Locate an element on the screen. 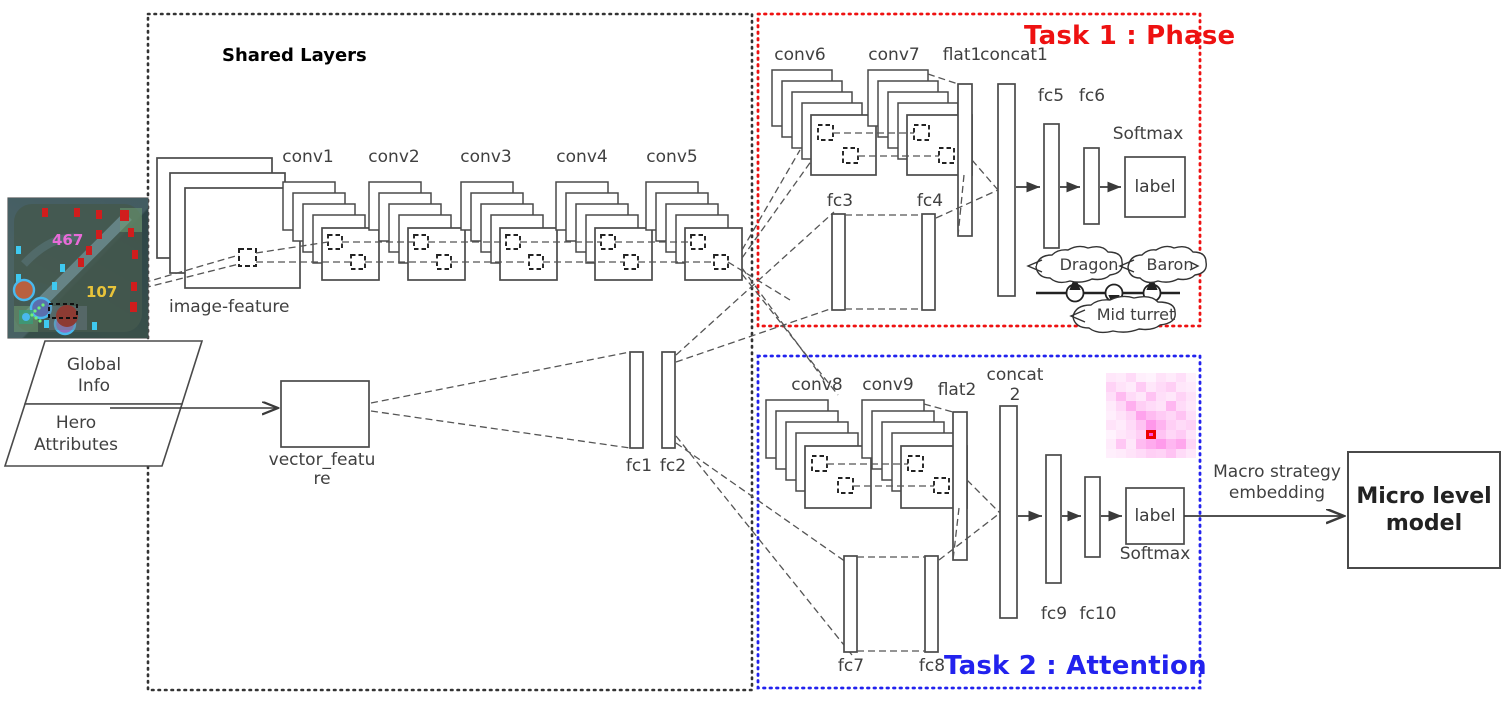 This screenshot has width=1508, height=701. conv-label-conv5: conv5 is located at coordinates (672, 157).